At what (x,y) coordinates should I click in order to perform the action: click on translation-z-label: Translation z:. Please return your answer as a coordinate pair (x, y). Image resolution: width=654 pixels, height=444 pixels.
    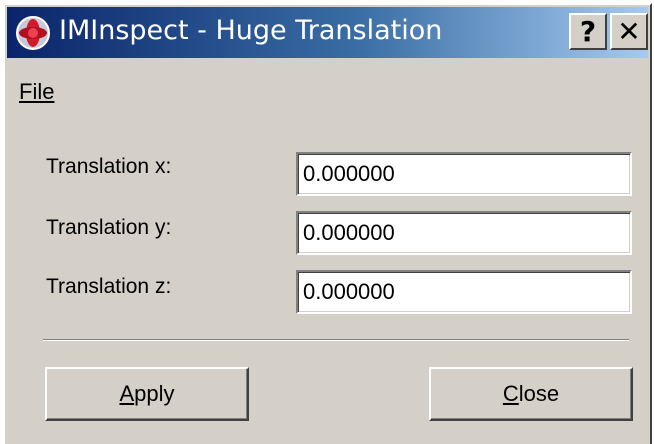
    Looking at the image, I should click on (109, 286).